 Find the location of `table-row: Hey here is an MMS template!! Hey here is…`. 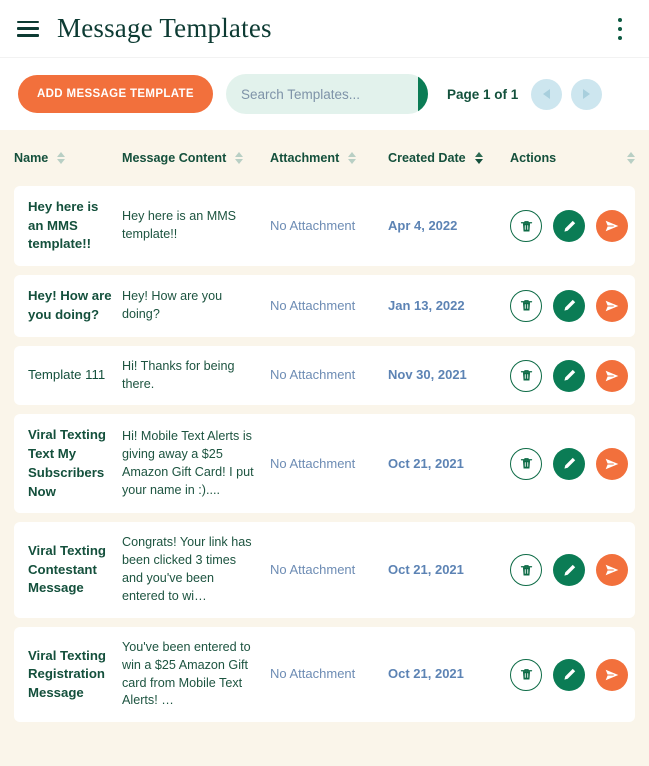

table-row: Hey here is an MMS template!! Hey here is… is located at coordinates (324, 226).